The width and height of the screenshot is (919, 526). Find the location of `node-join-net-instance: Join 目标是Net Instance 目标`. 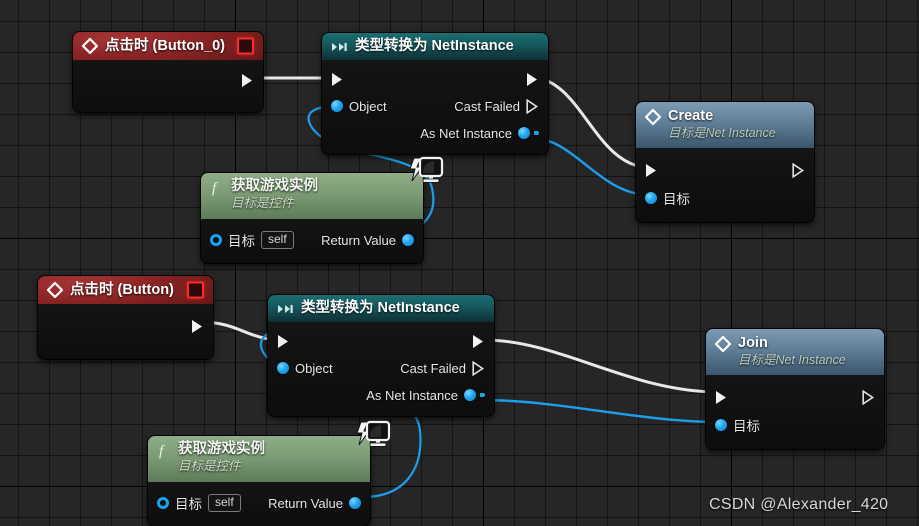

node-join-net-instance: Join 目标是Net Instance 目标 is located at coordinates (795, 389).